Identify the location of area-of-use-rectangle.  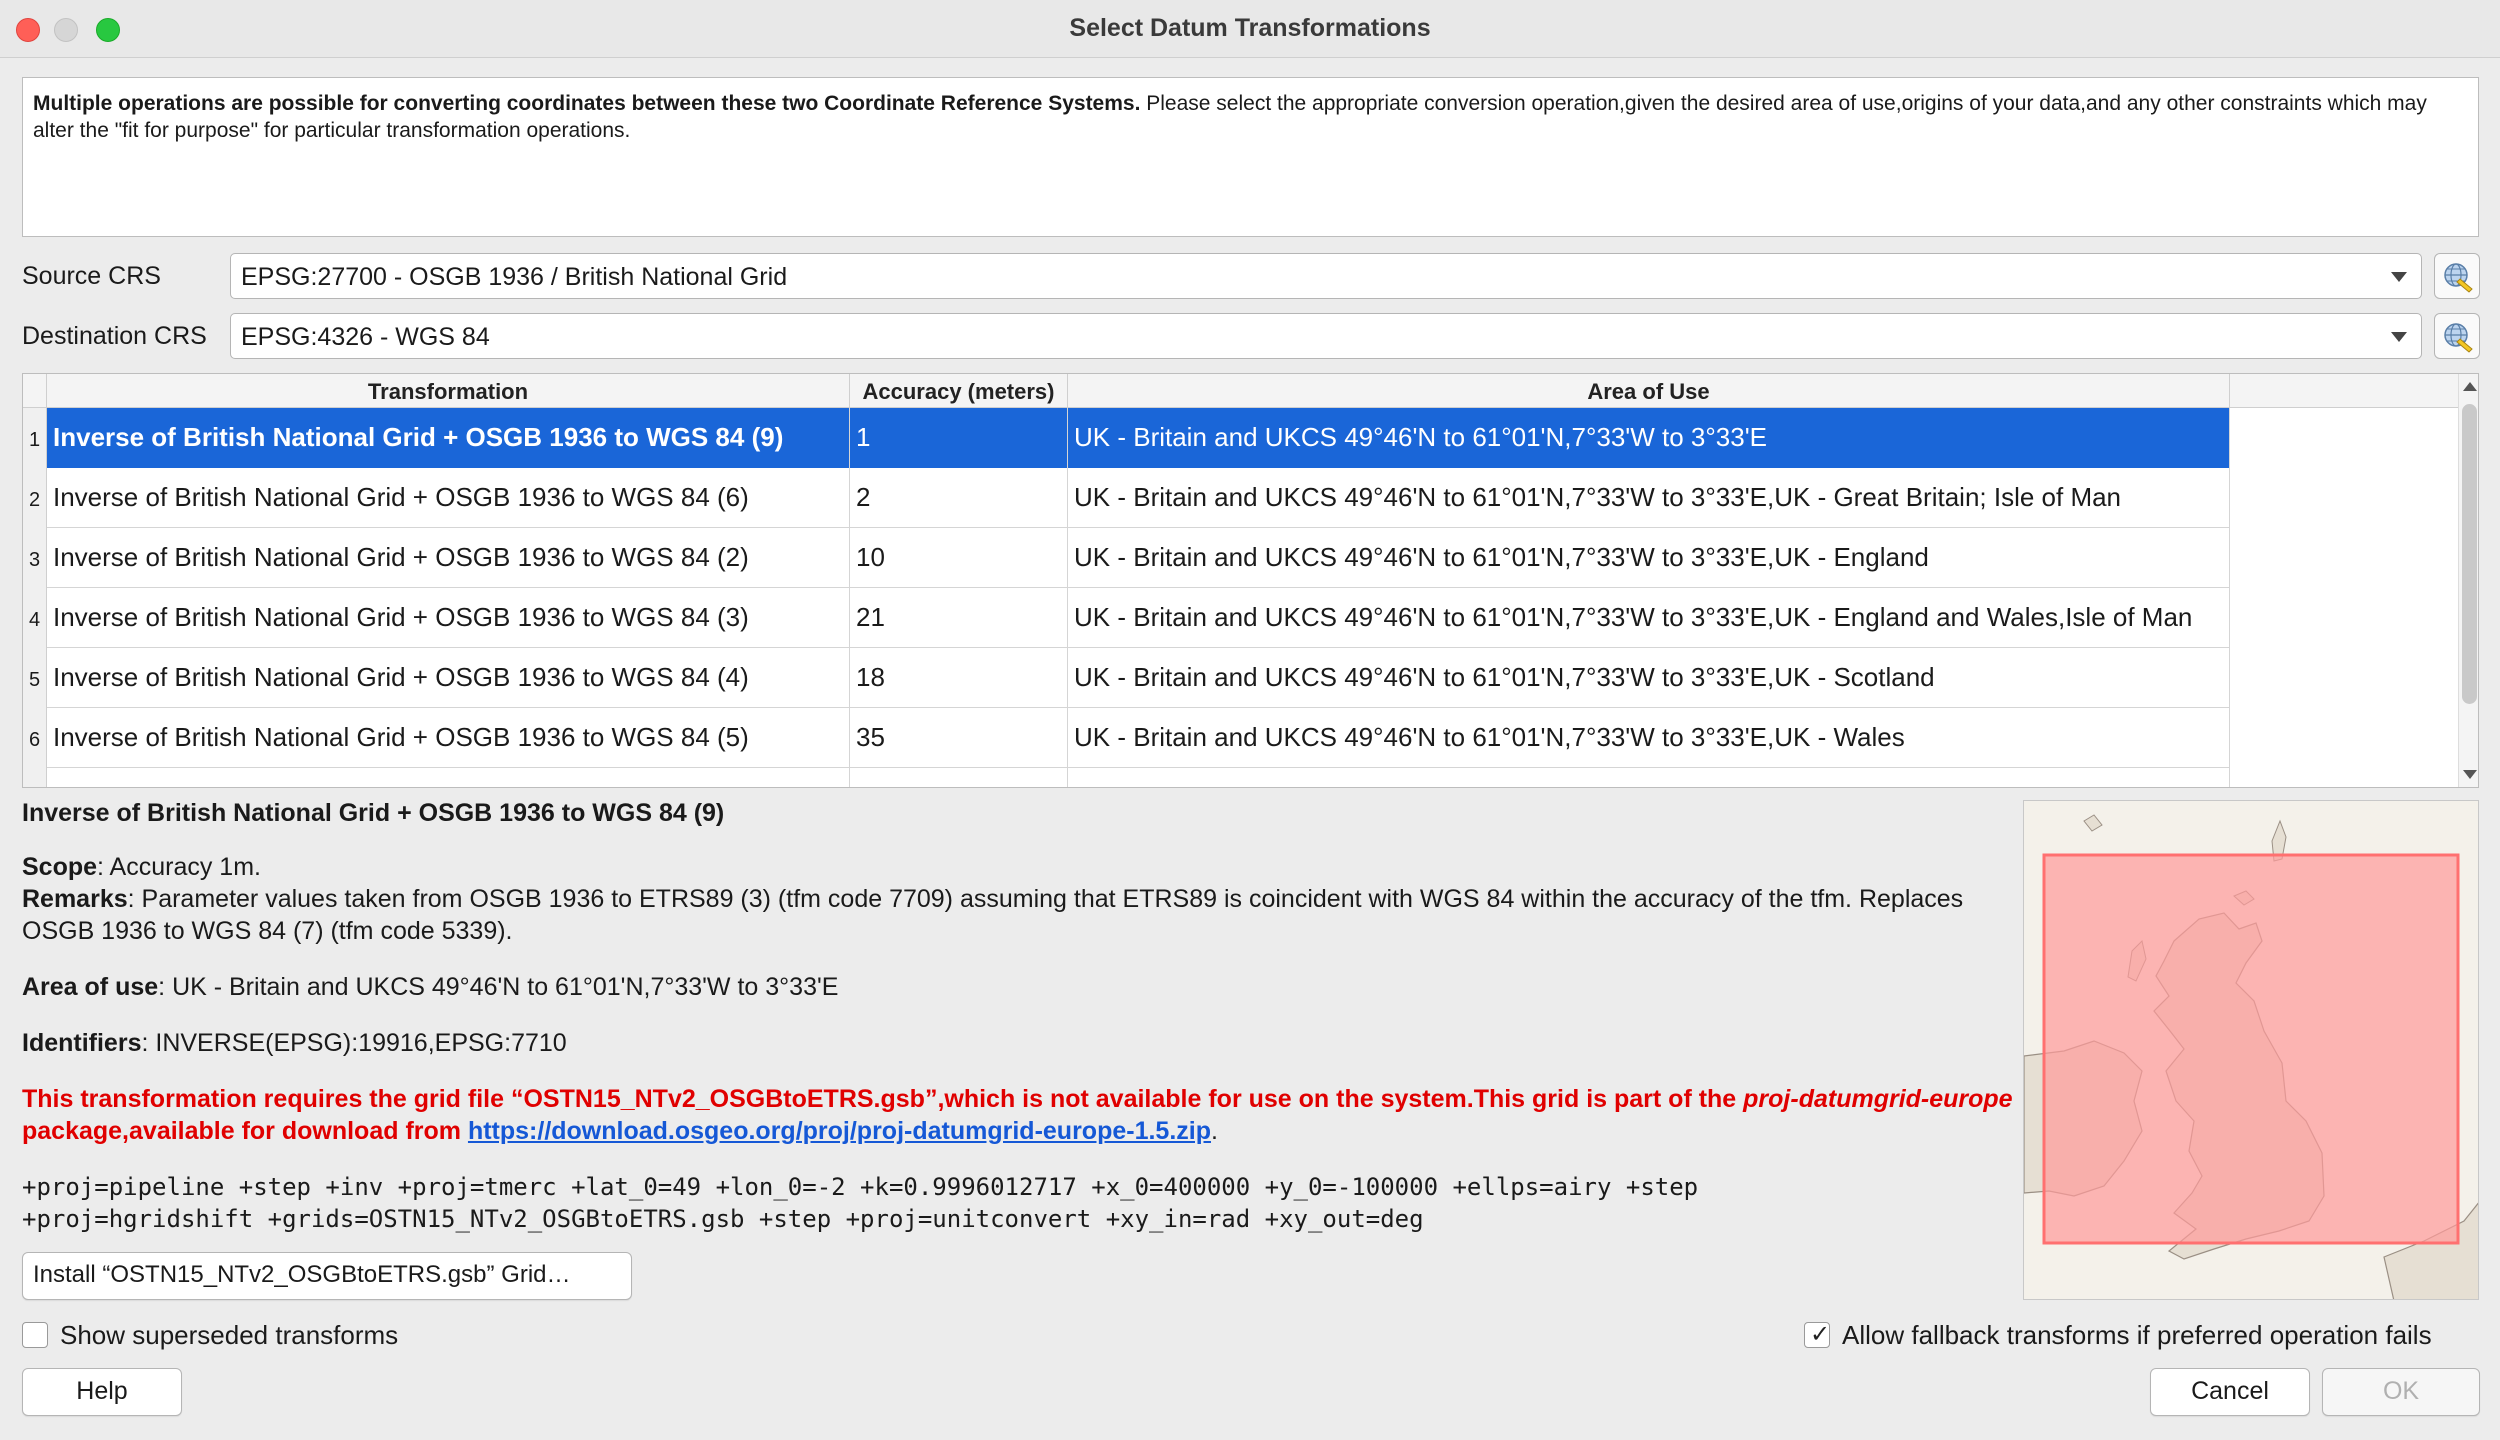
(2251, 1049).